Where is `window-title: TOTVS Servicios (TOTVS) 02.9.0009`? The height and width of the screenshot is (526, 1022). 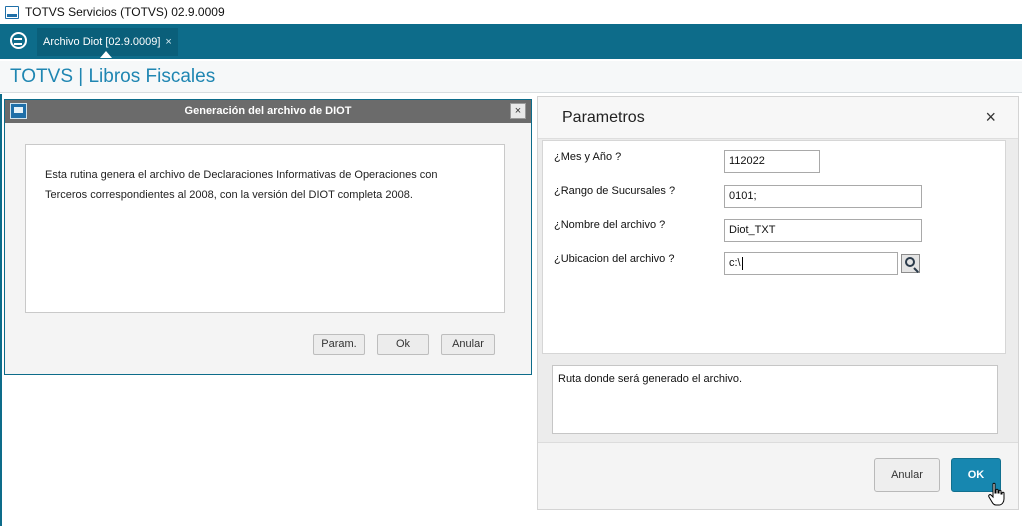 window-title: TOTVS Servicios (TOTVS) 02.9.0009 is located at coordinates (125, 12).